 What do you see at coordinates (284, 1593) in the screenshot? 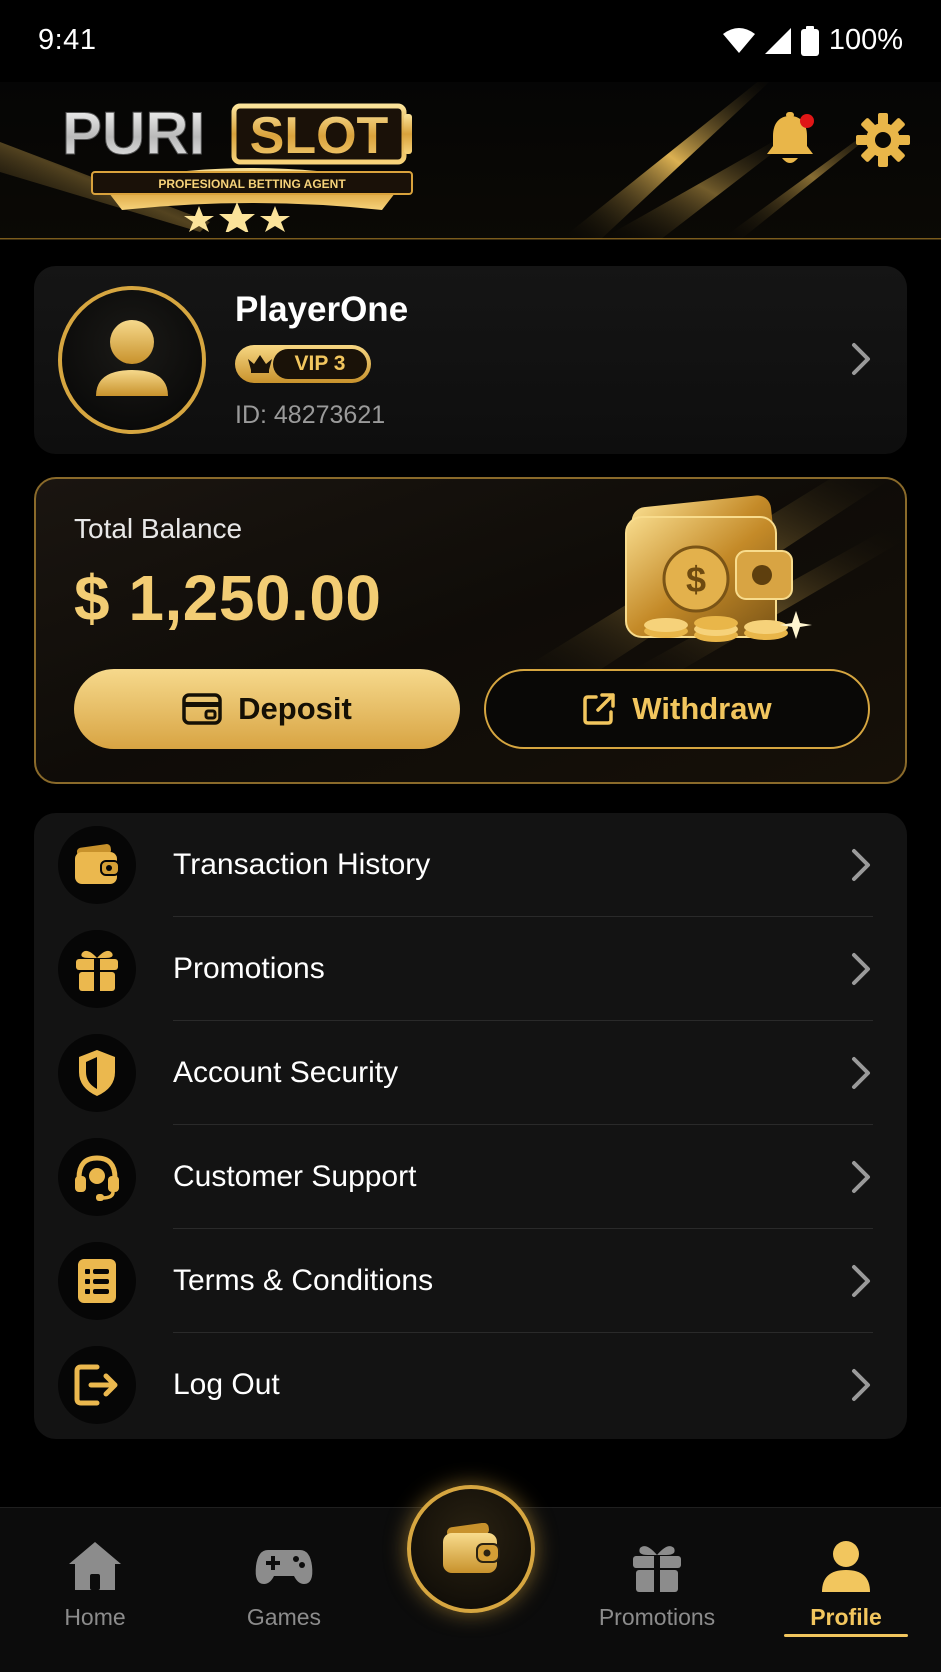
I see `nav-games: Games` at bounding box center [284, 1593].